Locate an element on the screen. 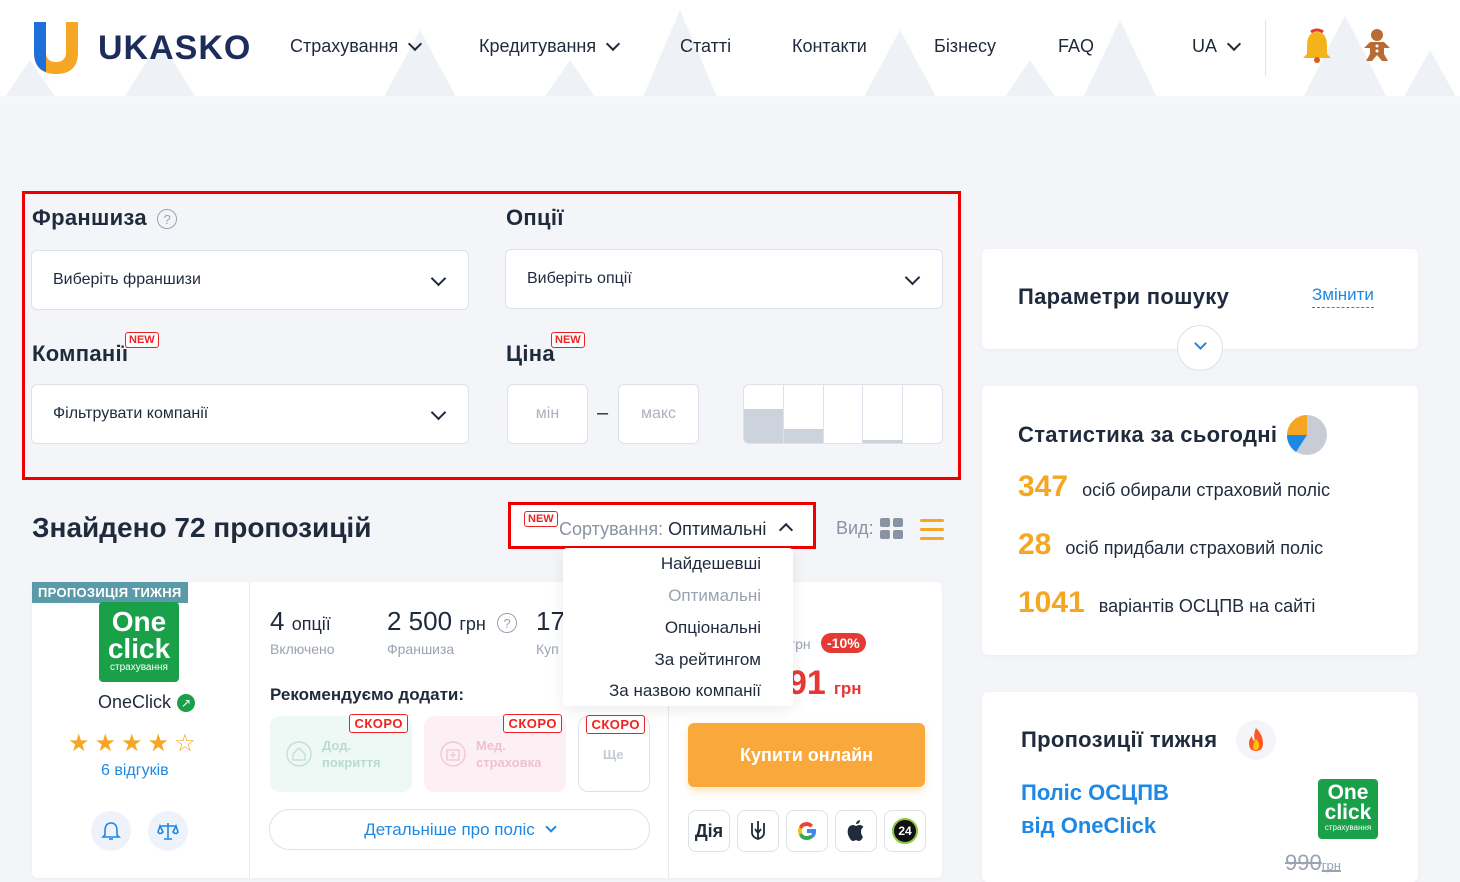  logo-text: UKASKO is located at coordinates (175, 47).